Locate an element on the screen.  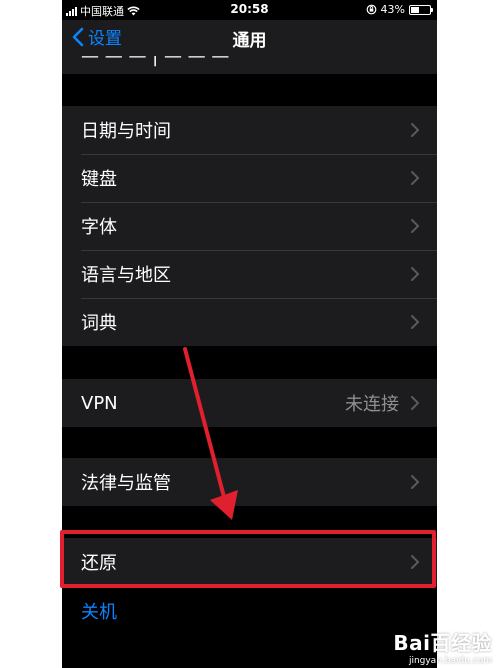
annotation-arrow-icon is located at coordinates (210, 433).